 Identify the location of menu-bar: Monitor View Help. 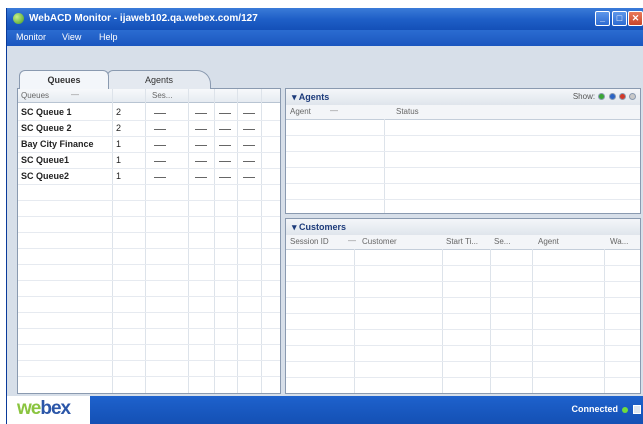
(325, 38).